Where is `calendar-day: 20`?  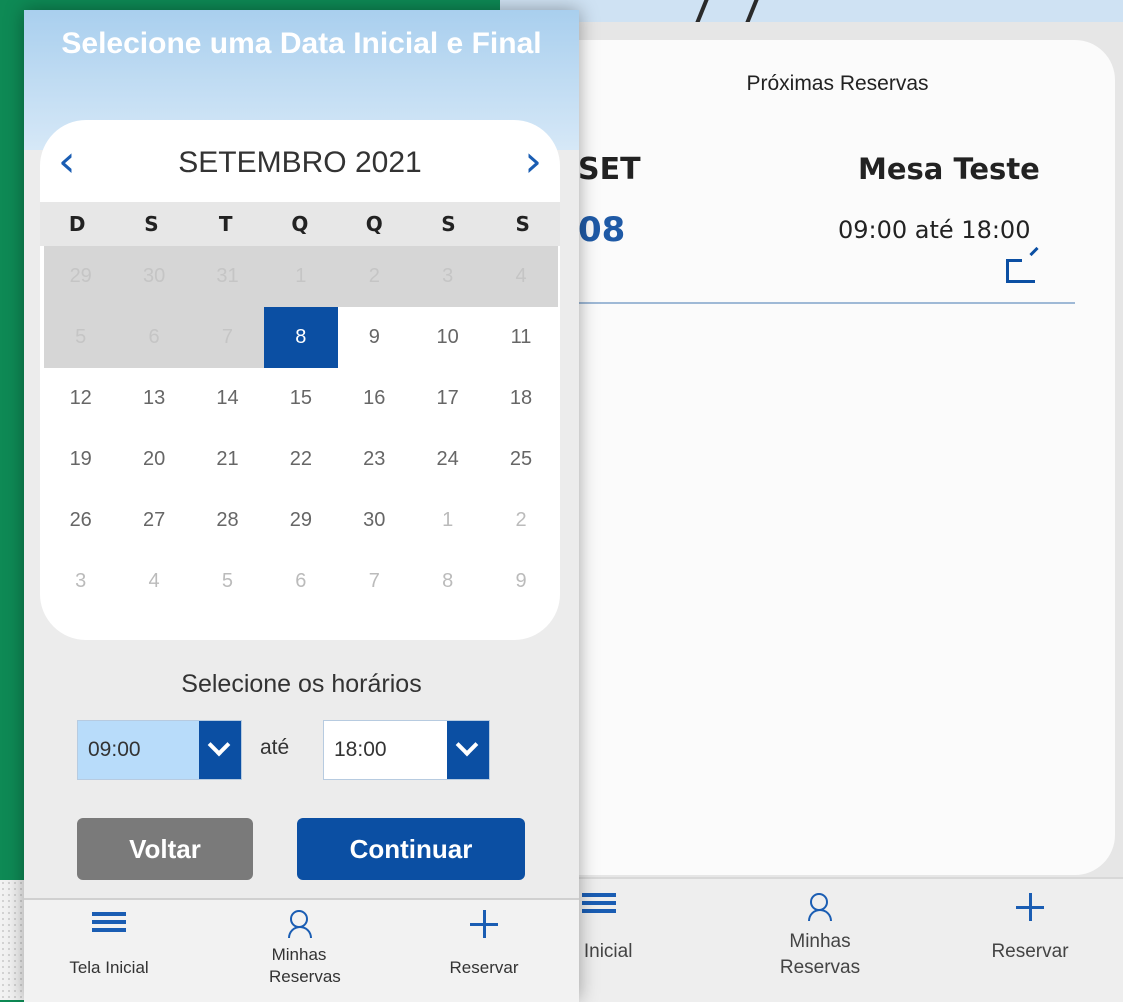 calendar-day: 20 is located at coordinates (153, 459).